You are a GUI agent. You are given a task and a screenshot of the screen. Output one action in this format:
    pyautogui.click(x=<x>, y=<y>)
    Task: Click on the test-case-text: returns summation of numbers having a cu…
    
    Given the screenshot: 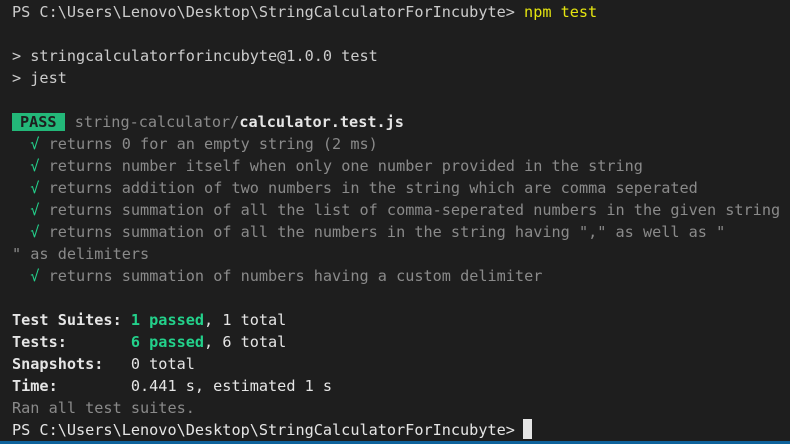 What is the action you would take?
    pyautogui.click(x=295, y=276)
    